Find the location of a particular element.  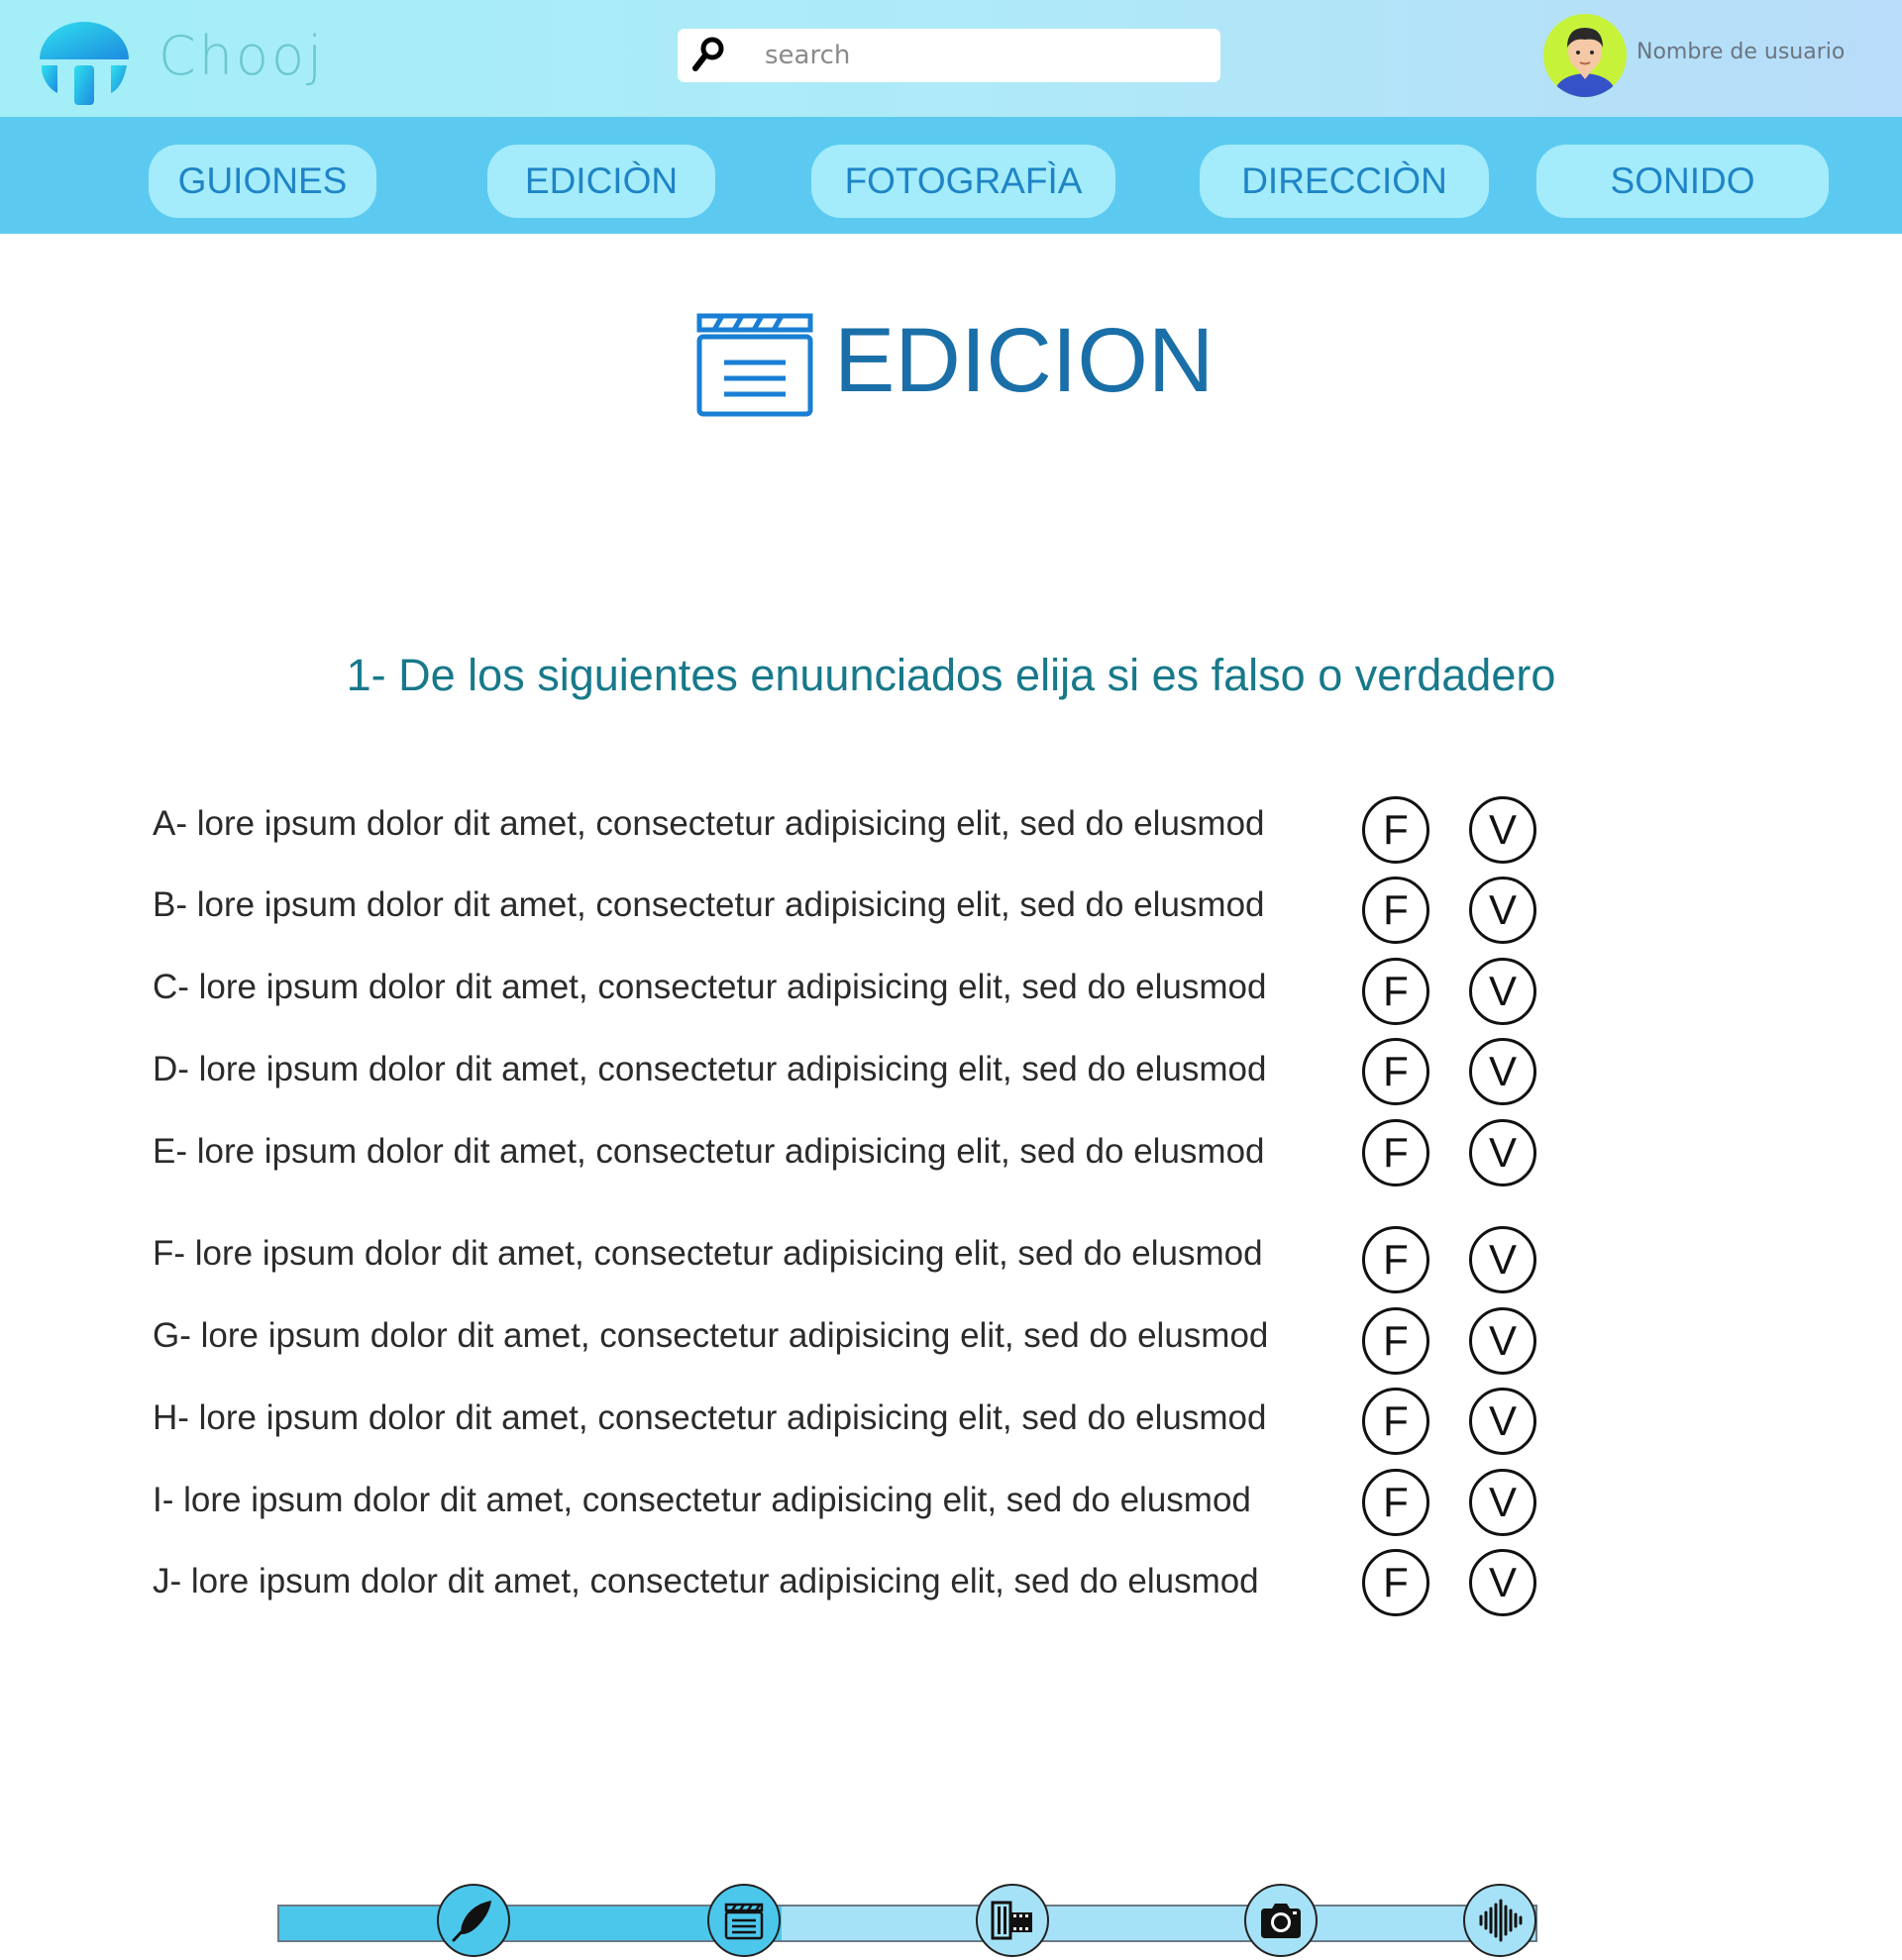

logo-icon is located at coordinates (84, 63).